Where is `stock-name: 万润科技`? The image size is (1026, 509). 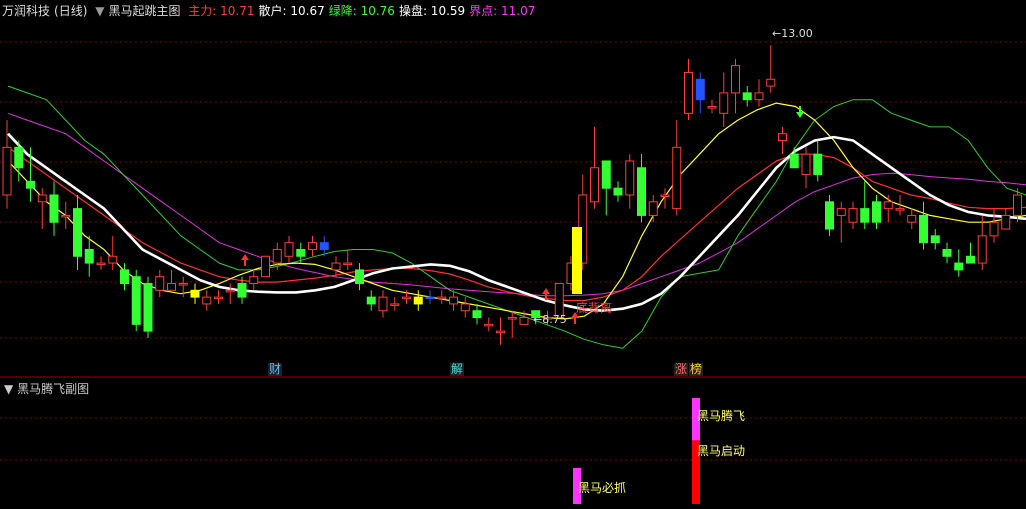 stock-name: 万润科技 is located at coordinates (26, 11).